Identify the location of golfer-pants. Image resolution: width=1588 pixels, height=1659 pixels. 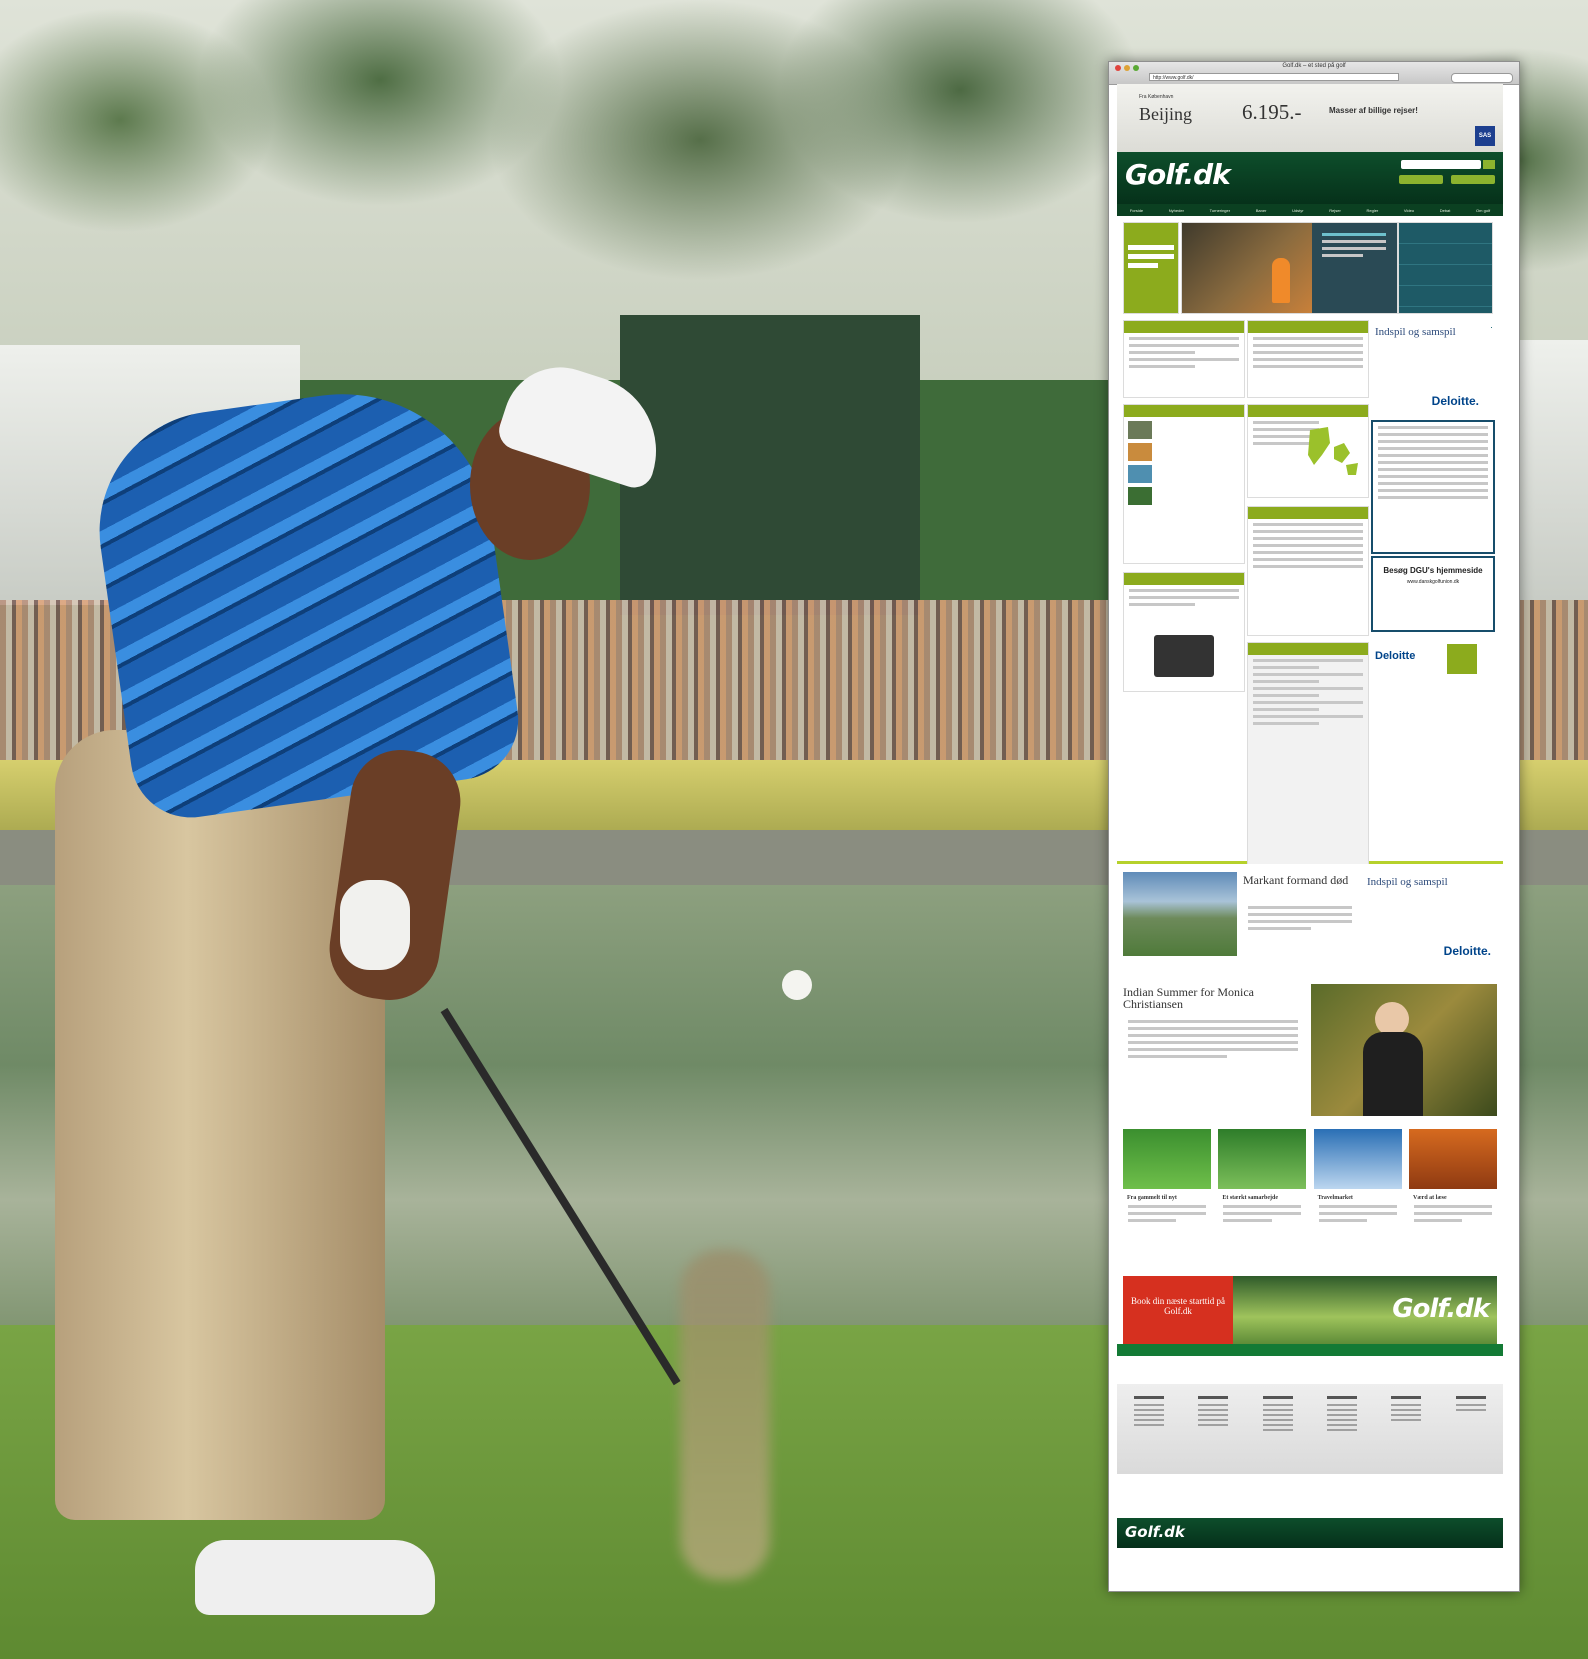
(220, 1125).